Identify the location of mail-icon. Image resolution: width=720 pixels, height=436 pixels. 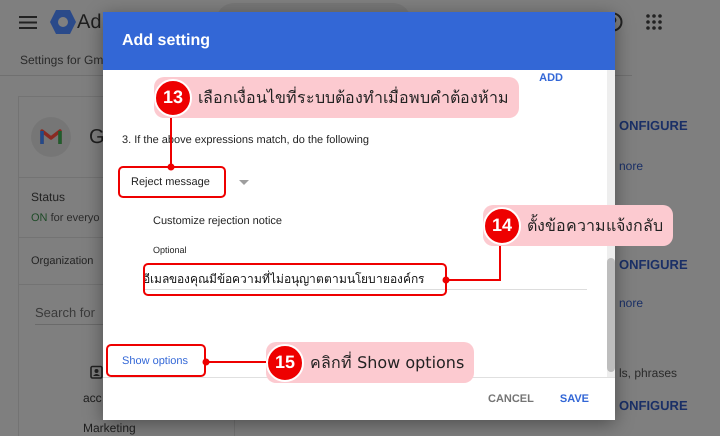
(51, 137).